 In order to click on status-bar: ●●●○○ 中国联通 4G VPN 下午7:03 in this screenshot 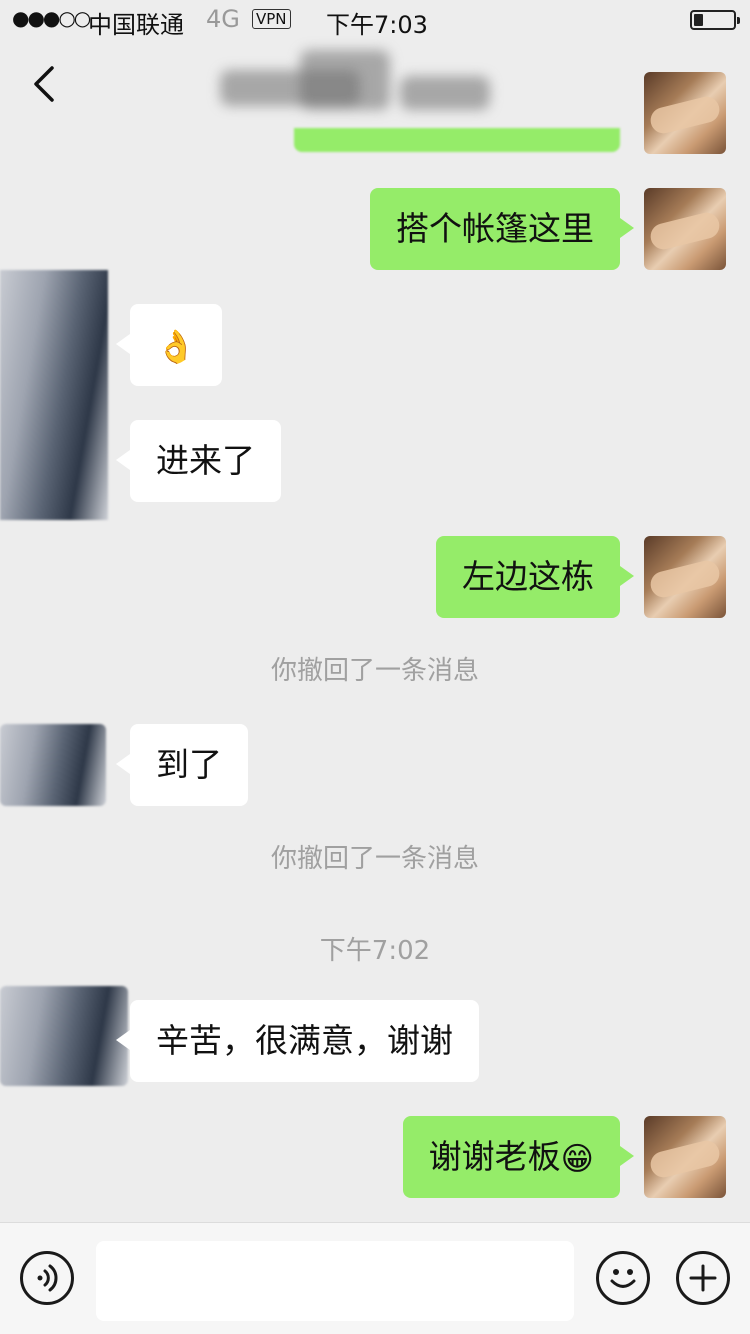, I will do `click(375, 20)`.